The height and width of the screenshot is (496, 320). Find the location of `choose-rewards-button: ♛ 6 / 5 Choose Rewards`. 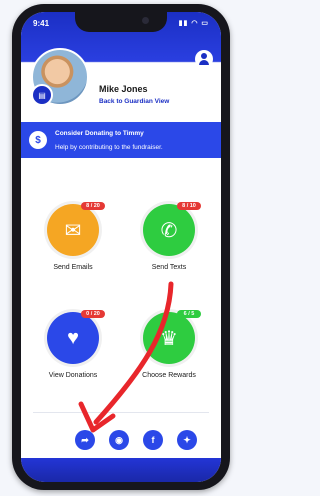

choose-rewards-button: ♛ 6 / 5 Choose Rewards is located at coordinates (169, 351).